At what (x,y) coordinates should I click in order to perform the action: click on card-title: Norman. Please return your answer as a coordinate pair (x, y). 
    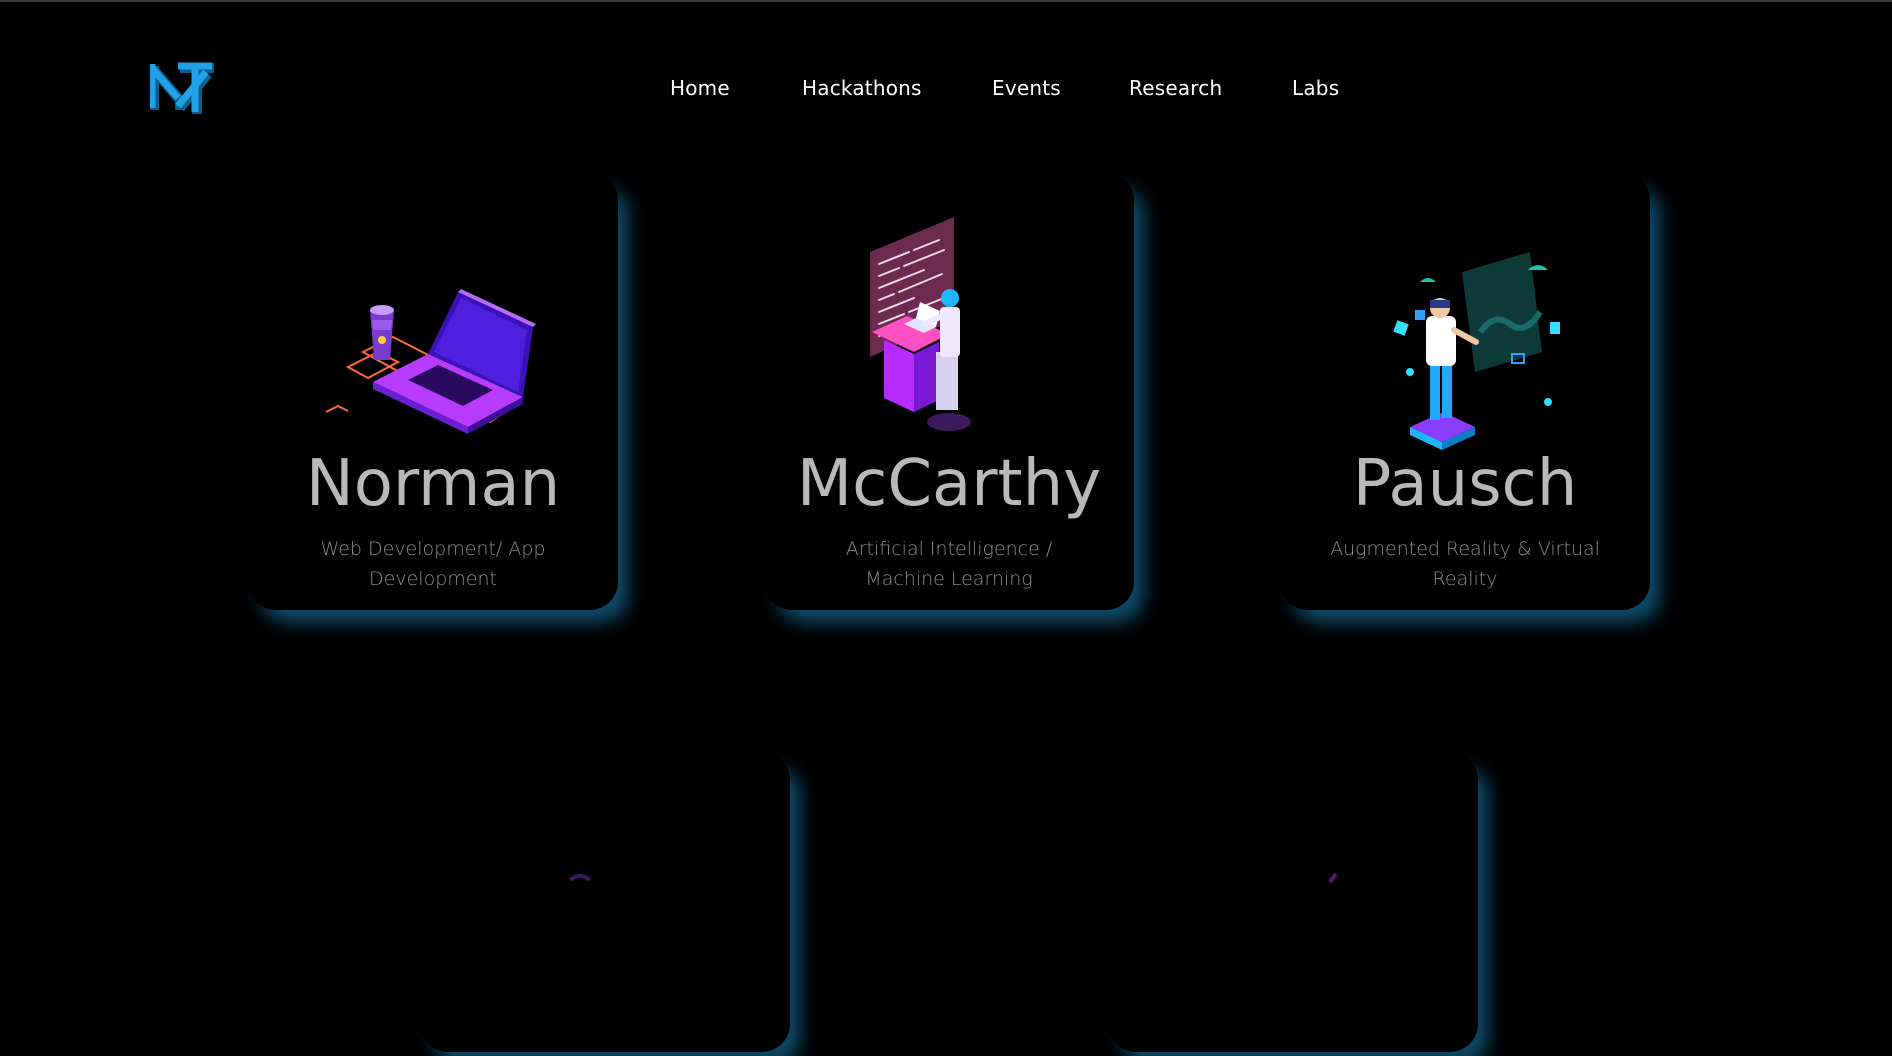
    Looking at the image, I should click on (433, 484).